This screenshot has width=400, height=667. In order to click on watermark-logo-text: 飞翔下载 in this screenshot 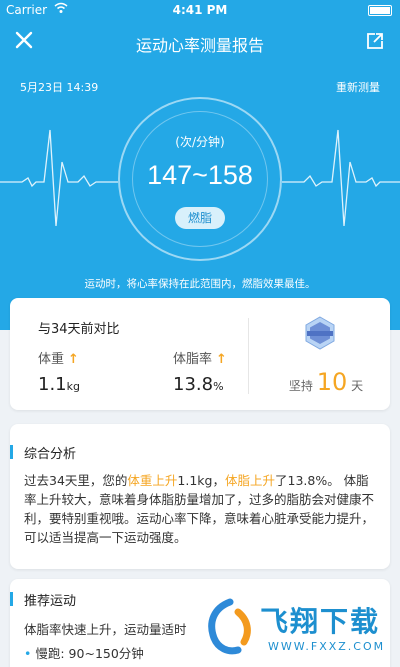, I will do `click(320, 621)`.